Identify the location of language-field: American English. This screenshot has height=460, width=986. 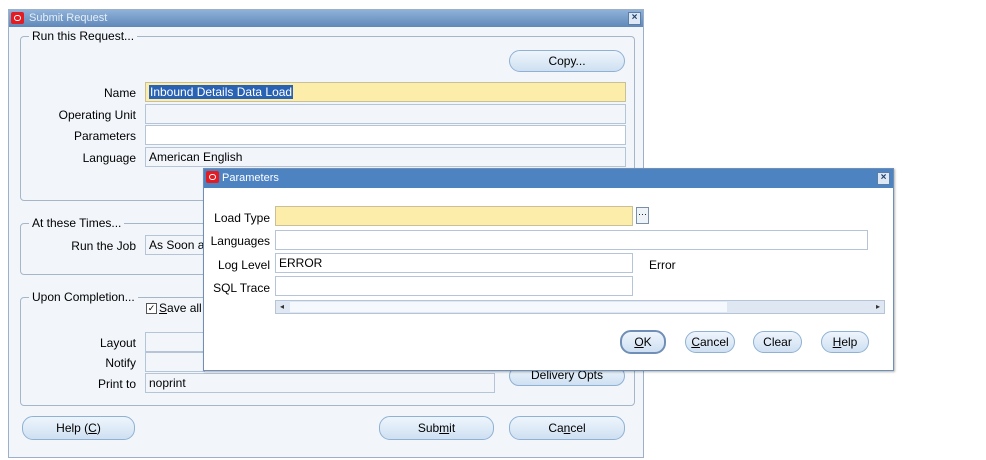
(385, 157).